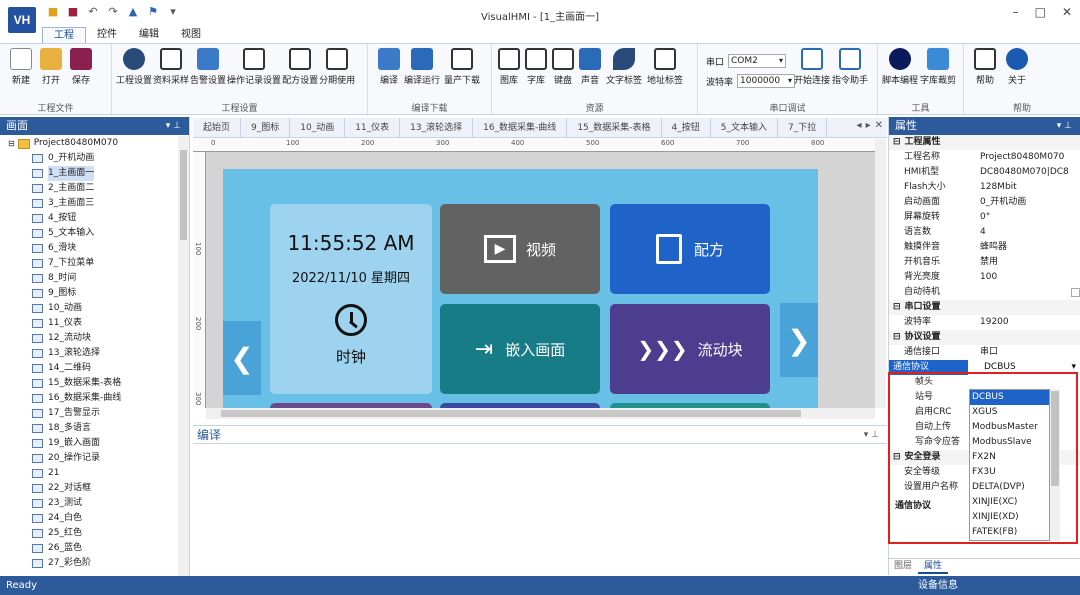 This screenshot has height=595, width=1080. Describe the element at coordinates (1009, 532) in the screenshot. I see `protocol-option: FATEK(FB)` at that location.